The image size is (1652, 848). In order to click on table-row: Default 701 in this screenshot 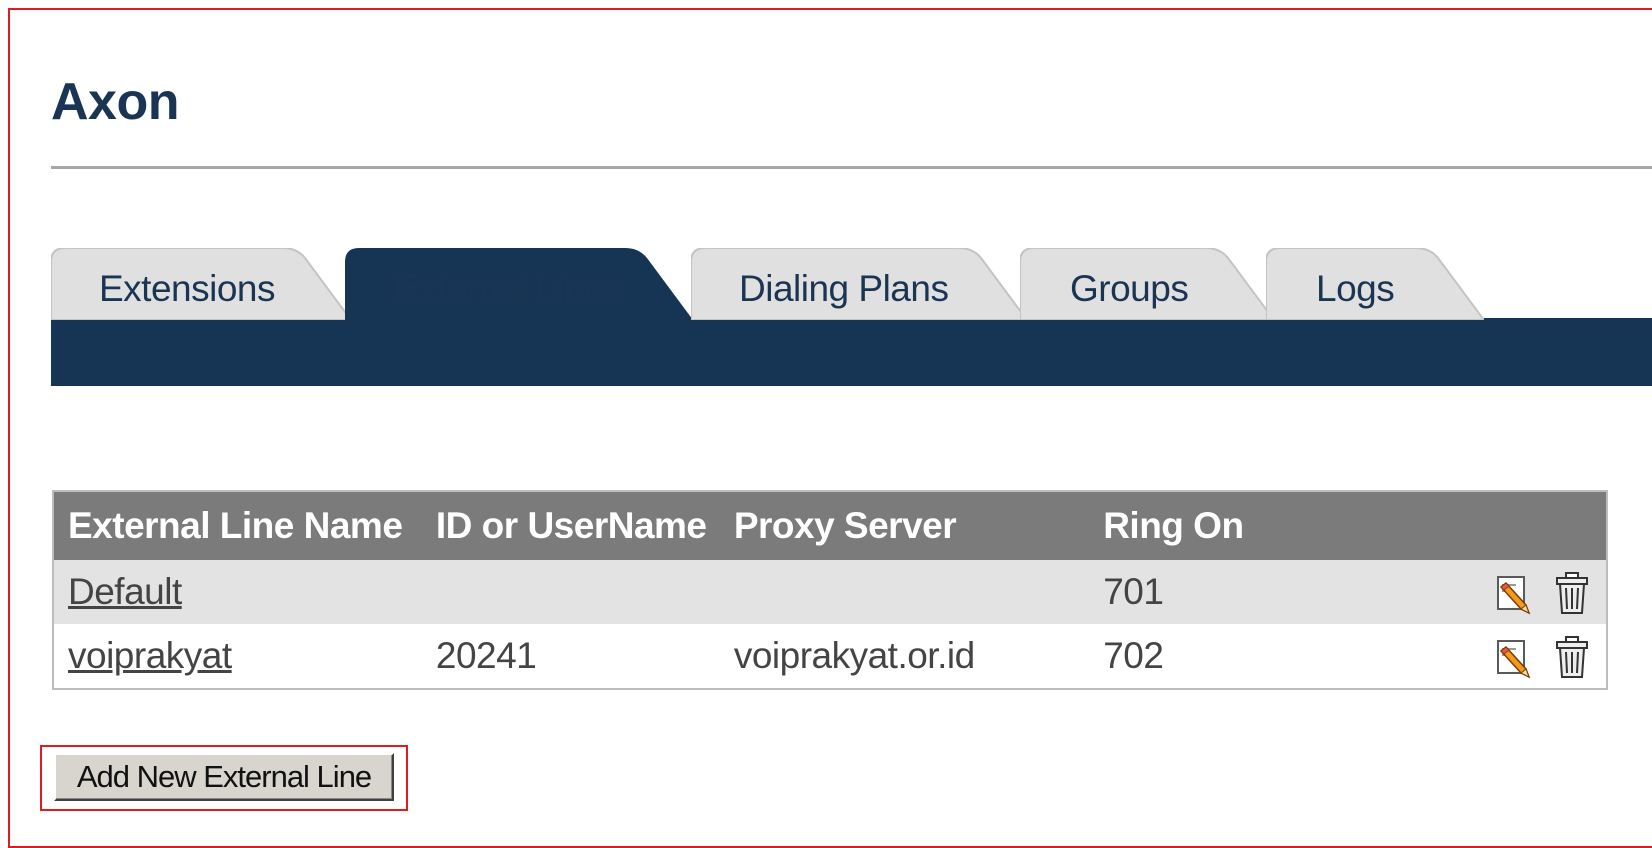, I will do `click(830, 592)`.